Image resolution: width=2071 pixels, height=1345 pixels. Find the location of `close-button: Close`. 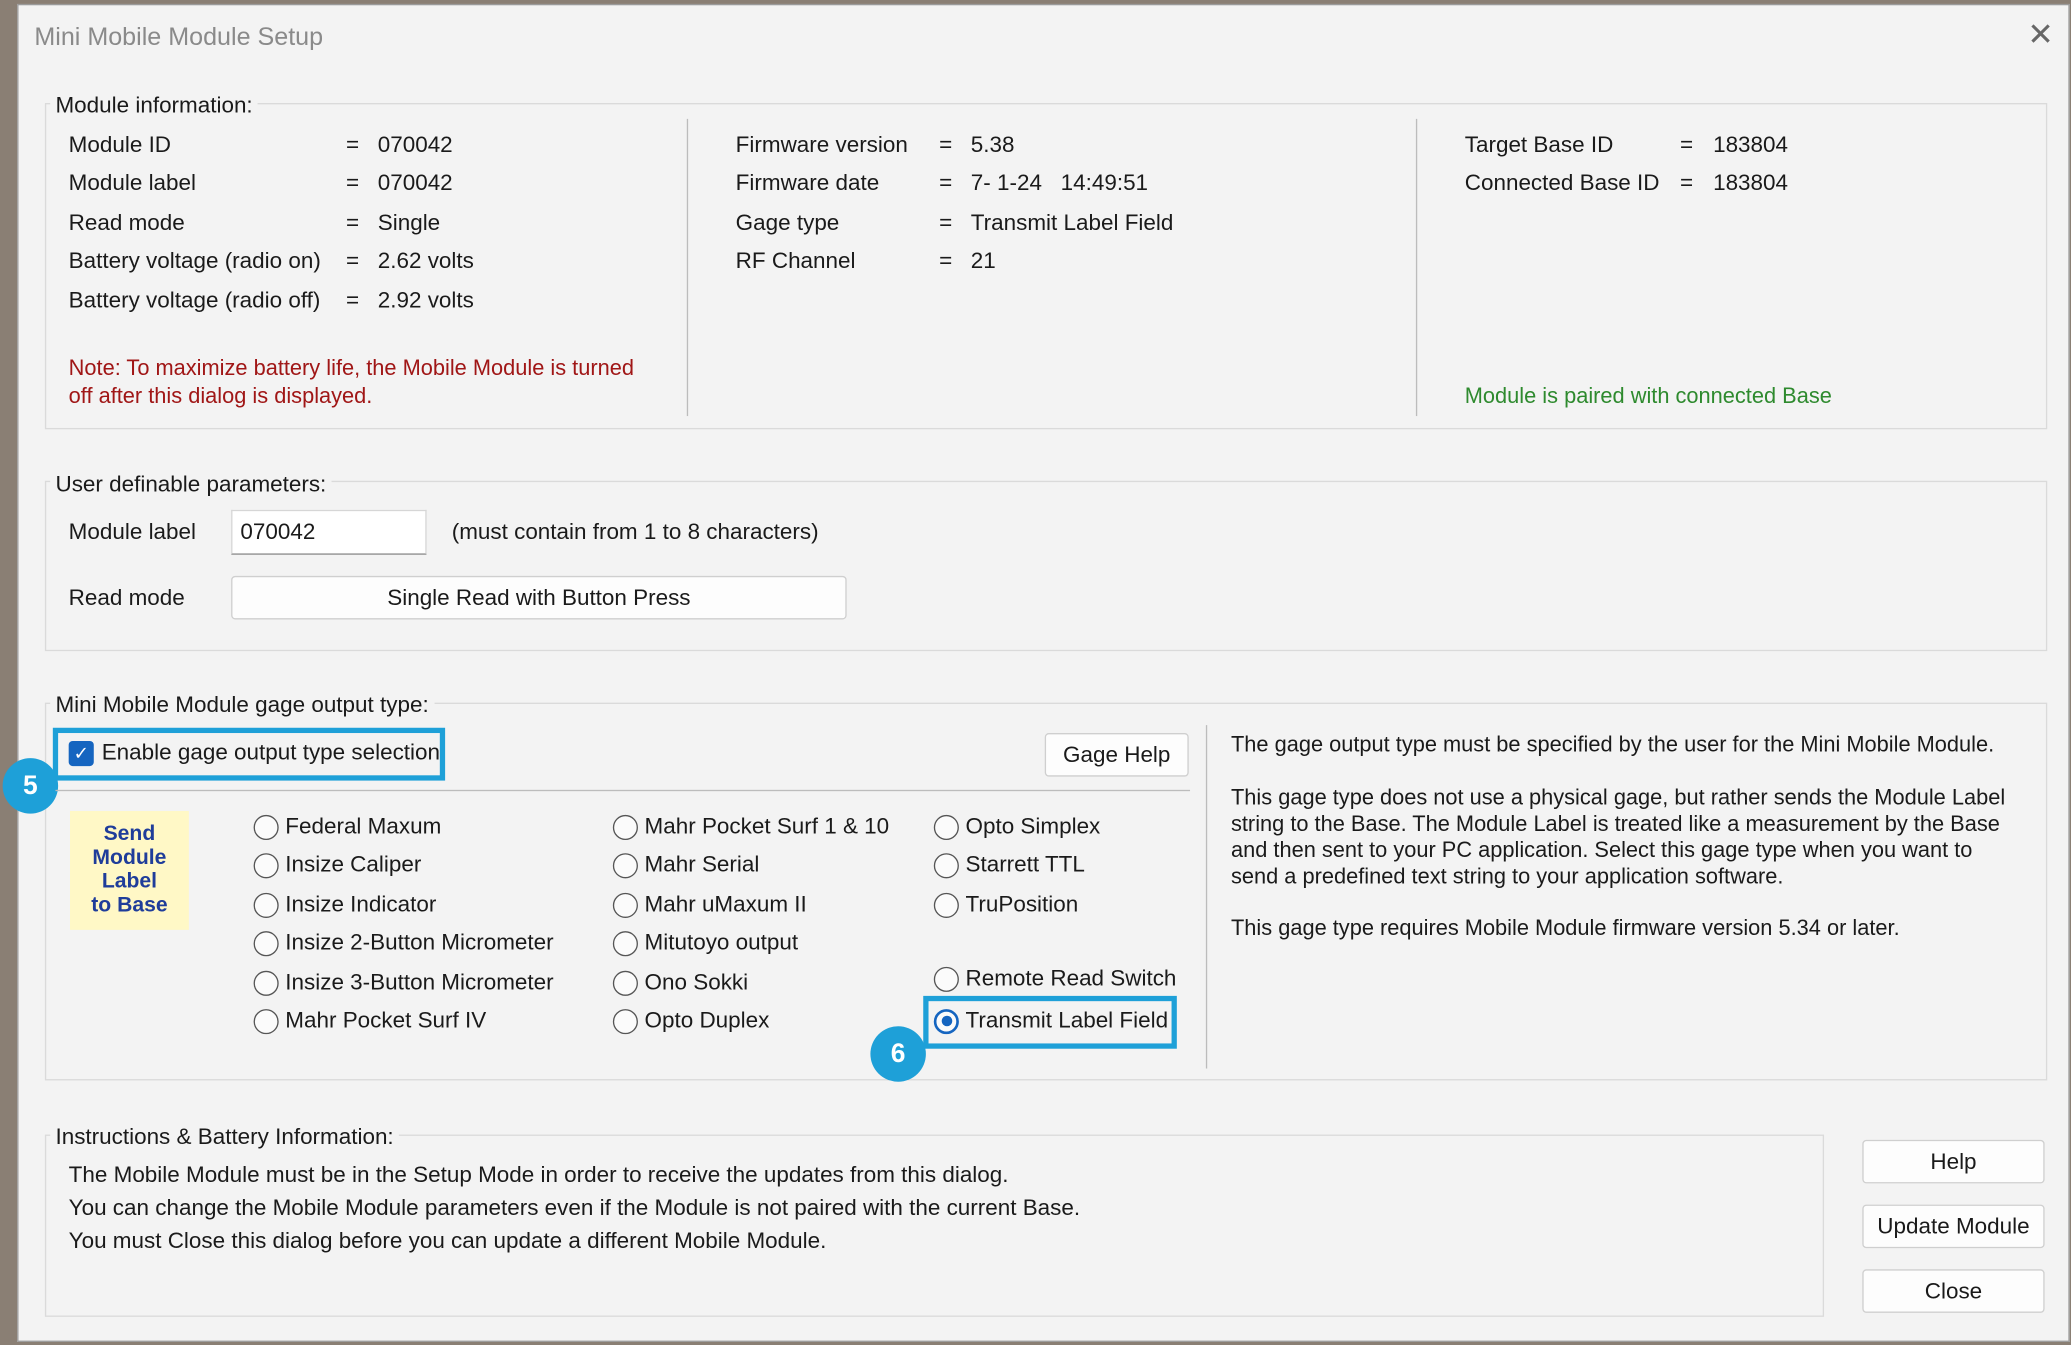

close-button: Close is located at coordinates (1953, 1291).